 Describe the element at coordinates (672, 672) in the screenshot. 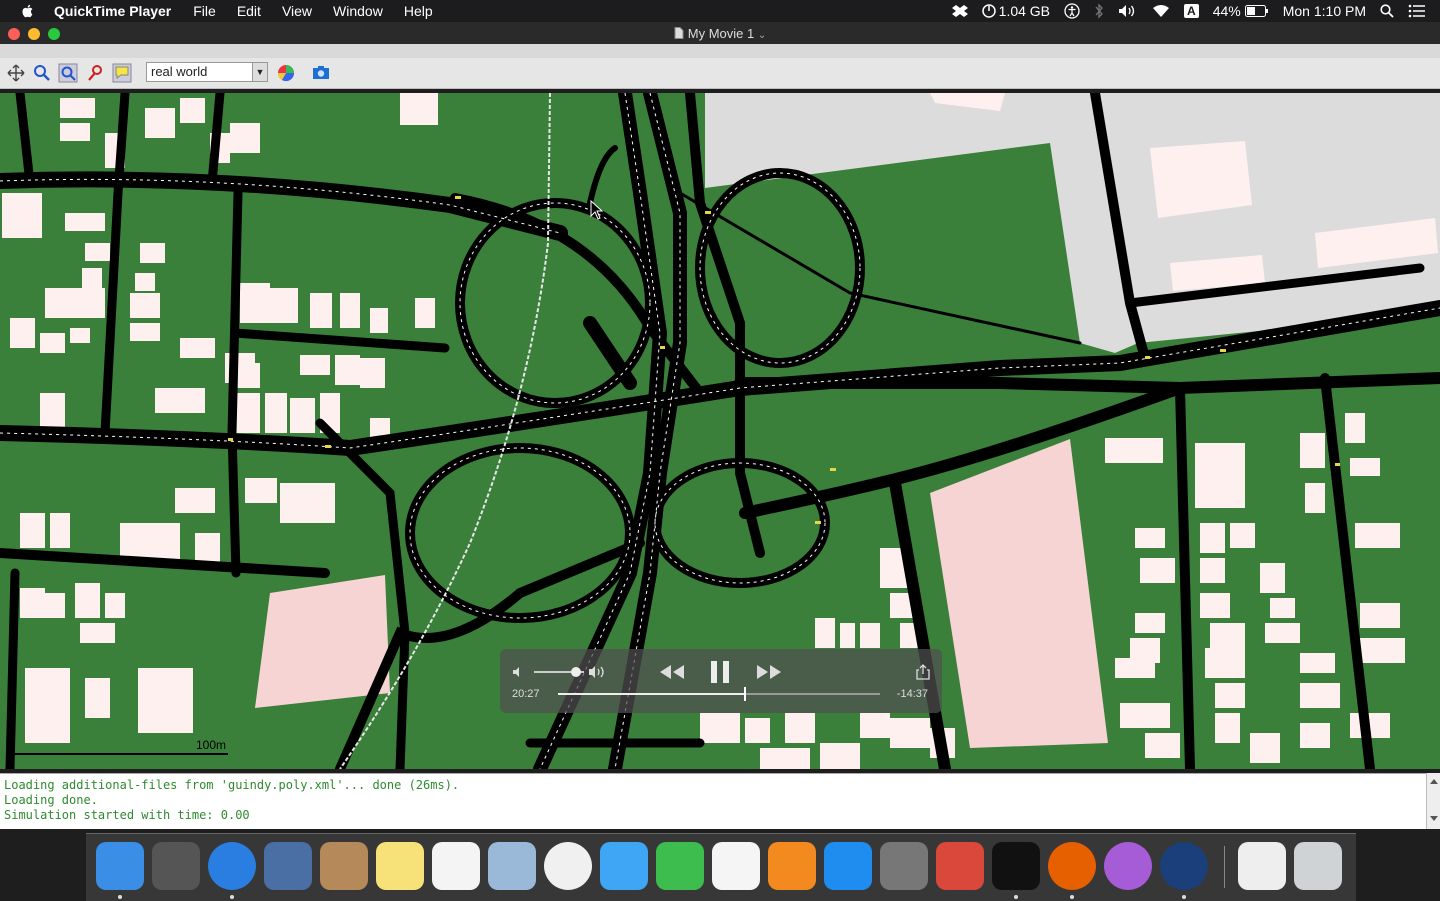

I see `rewind-icon` at that location.